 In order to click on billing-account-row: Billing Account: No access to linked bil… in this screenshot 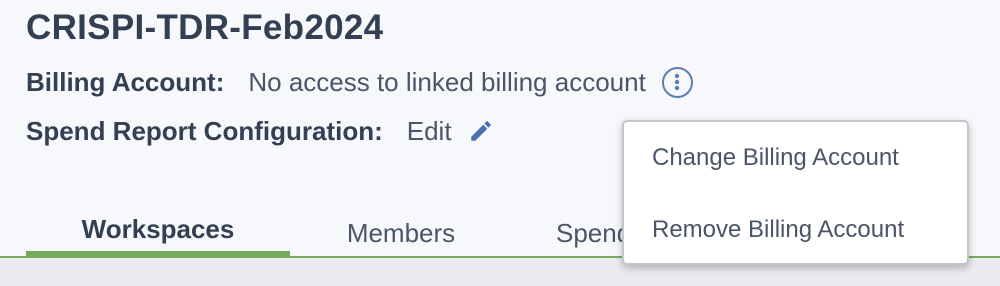, I will do `click(359, 82)`.